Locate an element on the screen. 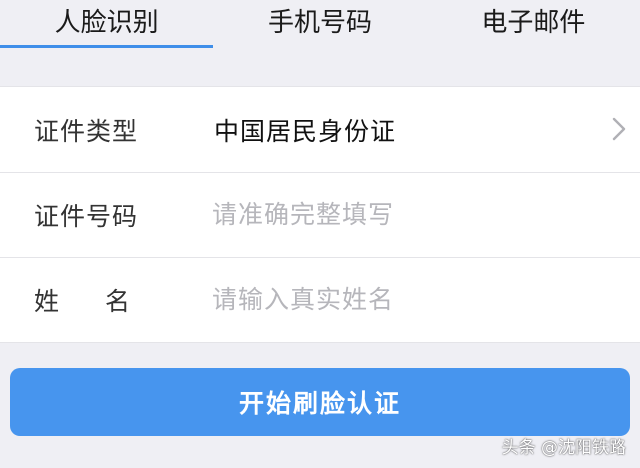 This screenshot has width=640, height=468. tab-email: 电子邮件 is located at coordinates (533, 24).